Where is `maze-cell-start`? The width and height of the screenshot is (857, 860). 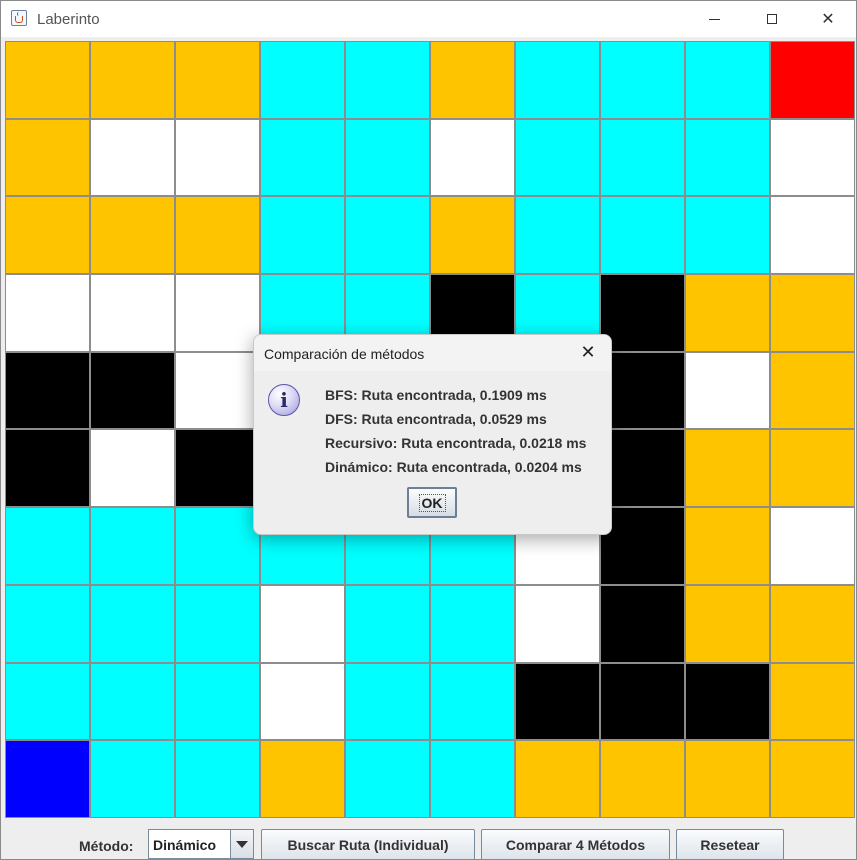
maze-cell-start is located at coordinates (47, 779).